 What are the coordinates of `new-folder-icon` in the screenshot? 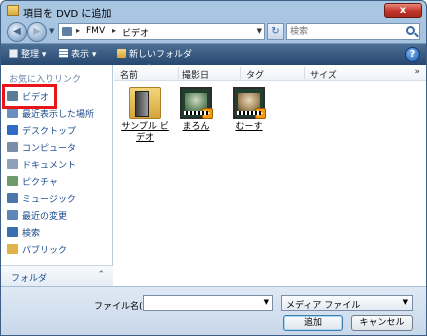 It's located at (121, 53).